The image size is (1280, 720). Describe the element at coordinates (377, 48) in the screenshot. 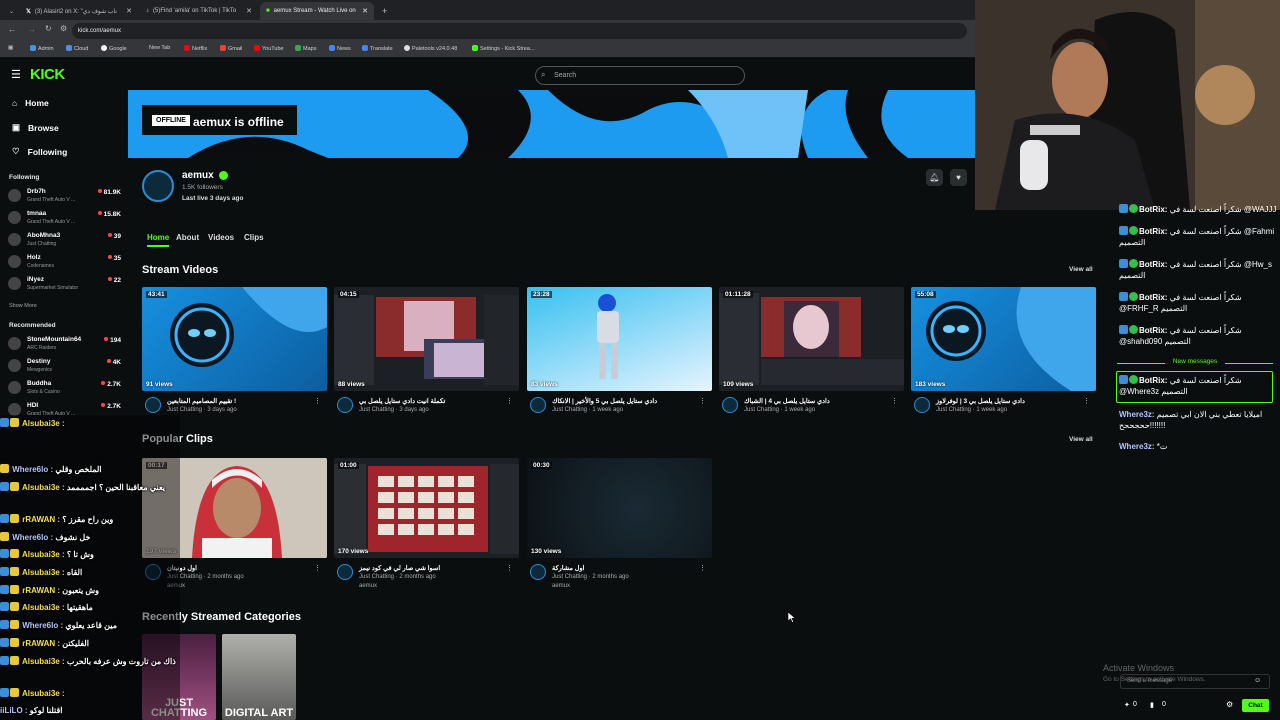

I see `bookmark-translate: Translate` at that location.